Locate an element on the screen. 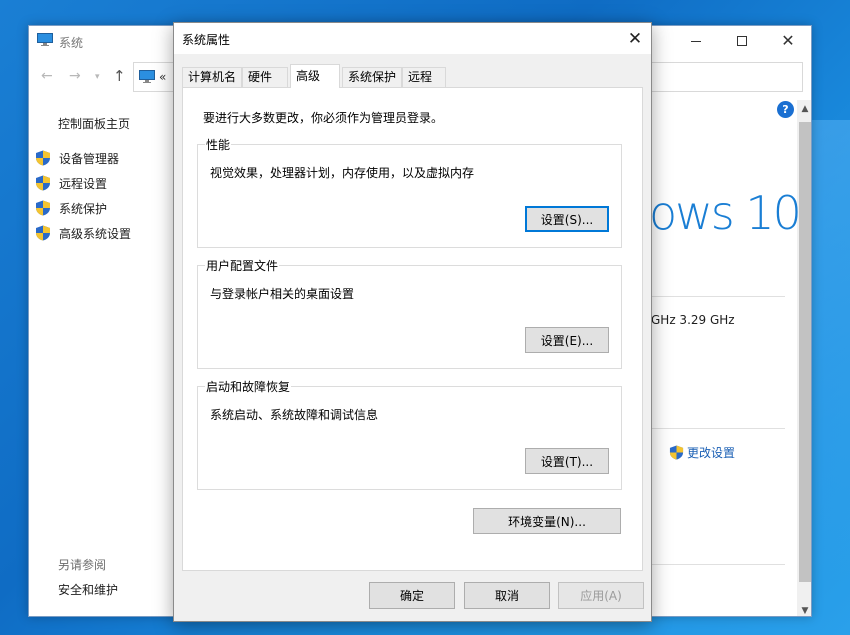 The height and width of the screenshot is (635, 850). system-window-title: 系统 is located at coordinates (71, 43).